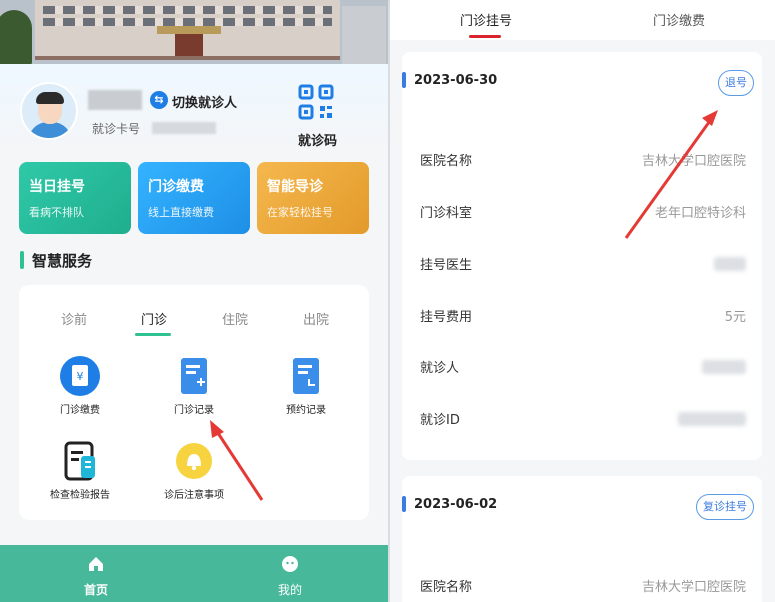 This screenshot has height=602, width=775. Describe the element at coordinates (446, 265) in the screenshot. I see `field-label: 挂号医生` at that location.